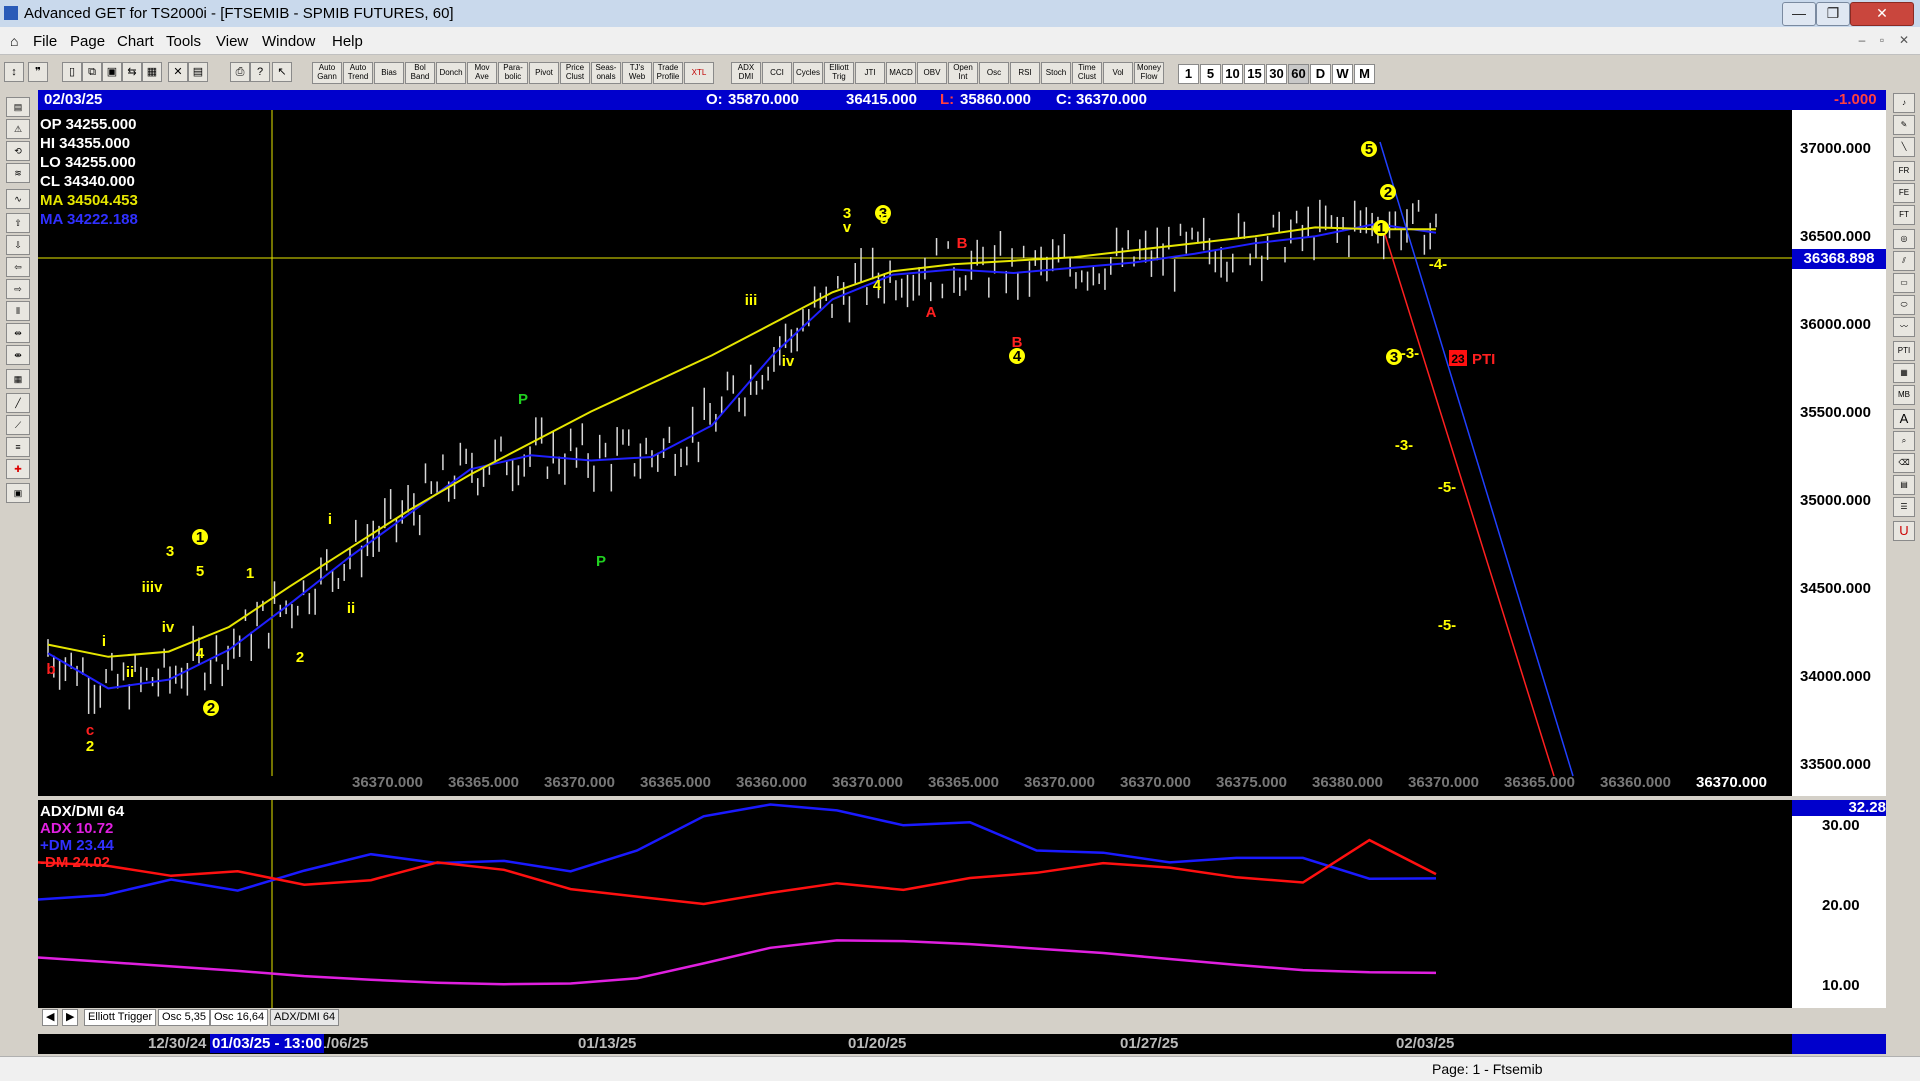 The height and width of the screenshot is (1081, 1920). I want to click on eraser-icon: ⌫, so click(1904, 463).